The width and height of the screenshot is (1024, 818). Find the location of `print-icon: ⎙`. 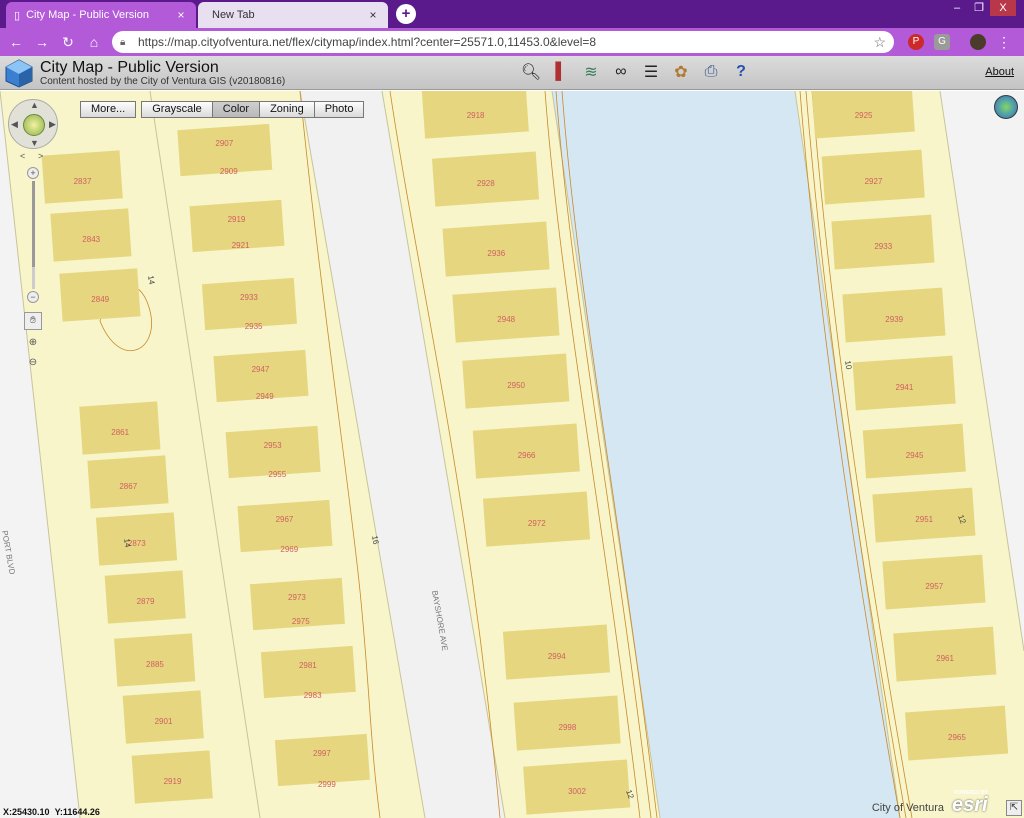

print-icon: ⎙ is located at coordinates (711, 72).